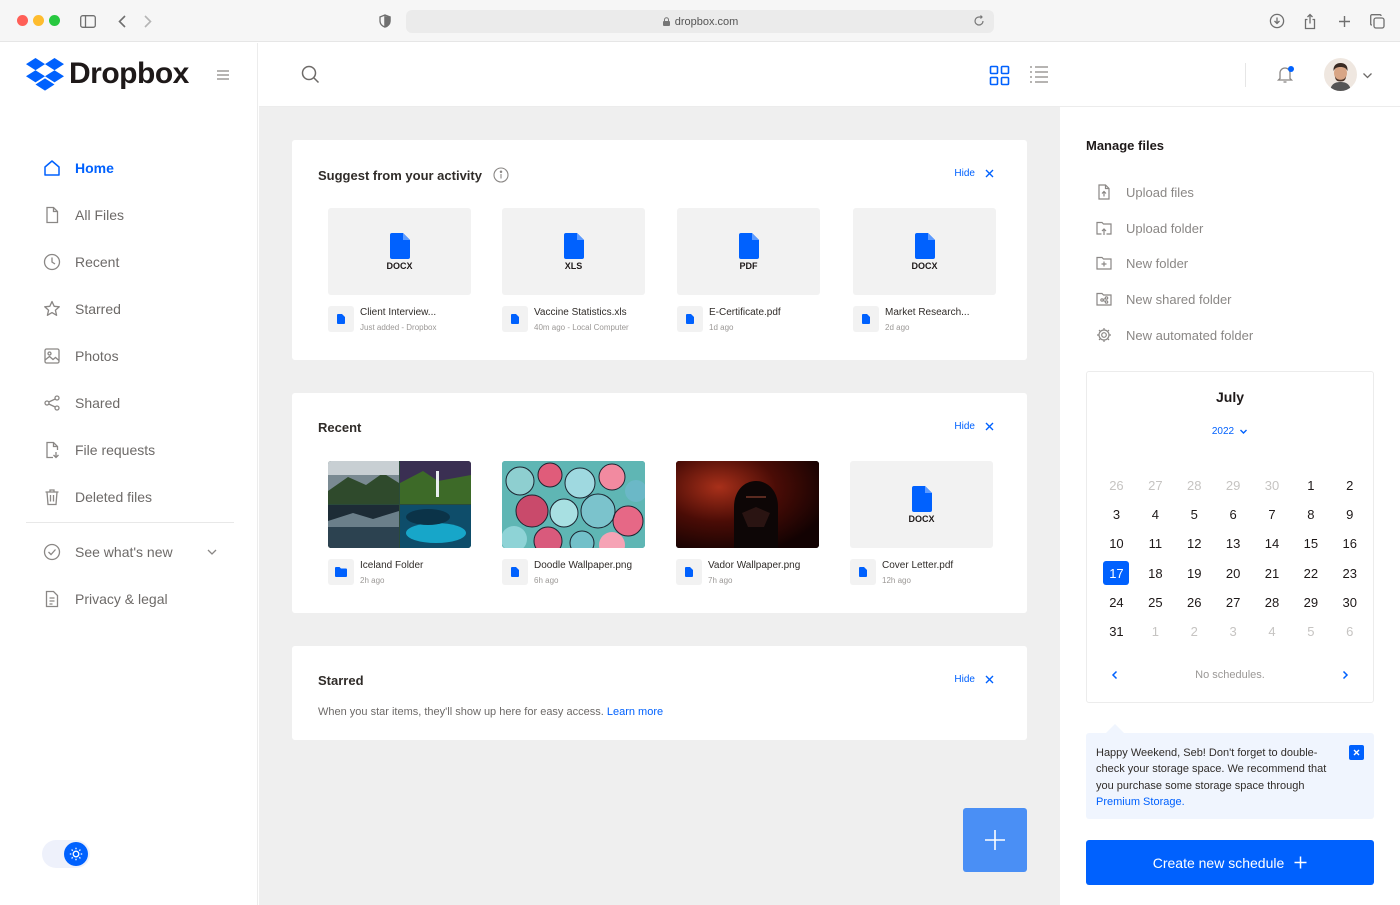 This screenshot has height=905, width=1400. Describe the element at coordinates (1233, 543) in the screenshot. I see `calendar-day: 13` at that location.